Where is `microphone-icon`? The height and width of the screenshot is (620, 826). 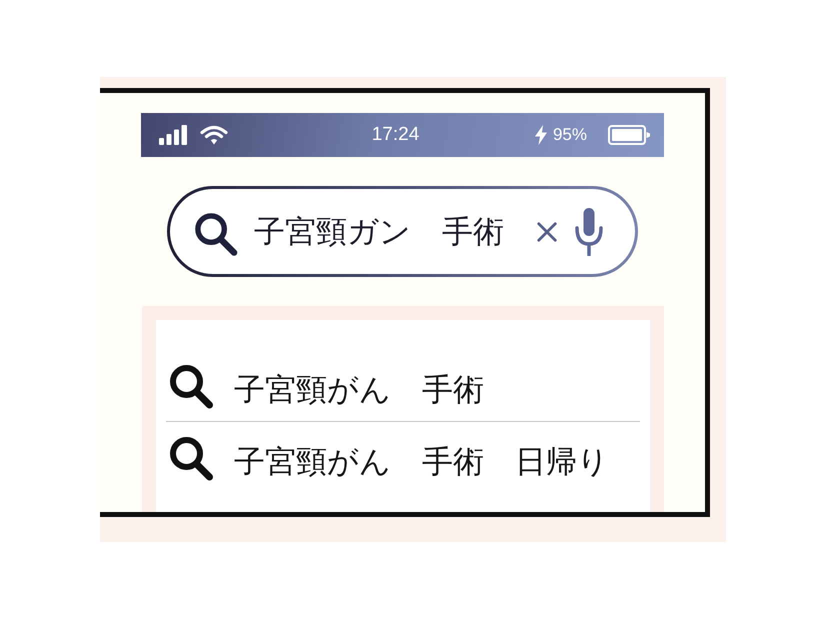 microphone-icon is located at coordinates (589, 232).